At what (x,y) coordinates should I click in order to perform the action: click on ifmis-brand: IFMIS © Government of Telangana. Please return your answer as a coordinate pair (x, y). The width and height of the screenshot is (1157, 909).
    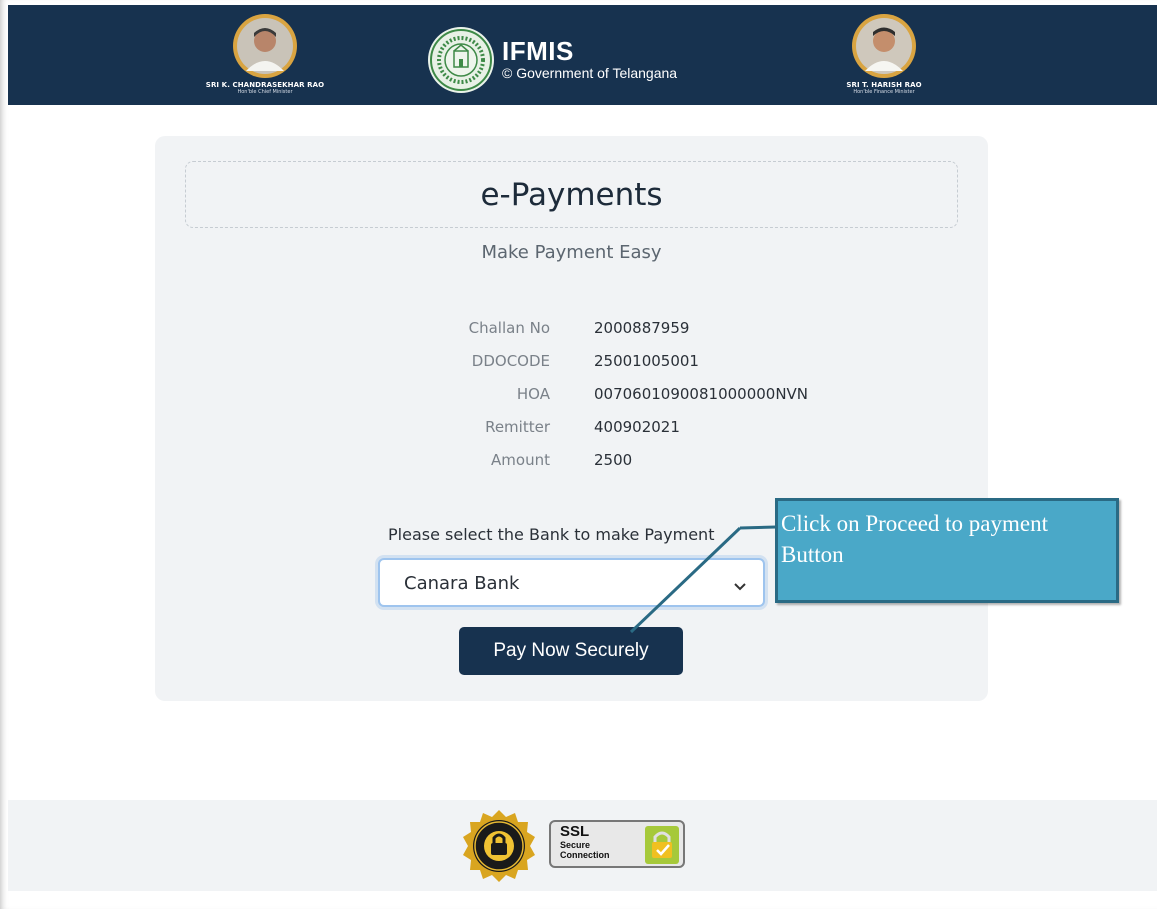
    Looking at the image, I should click on (552, 60).